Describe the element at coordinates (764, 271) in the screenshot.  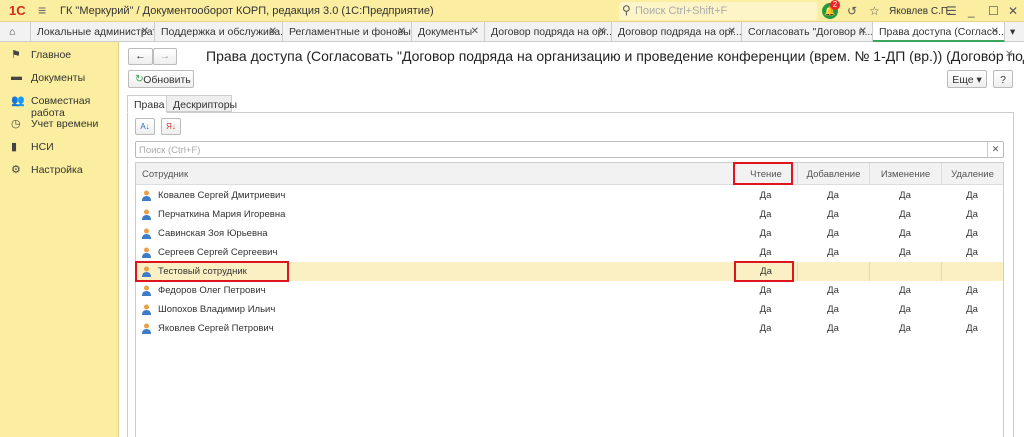
I see `highlight-test-read` at that location.